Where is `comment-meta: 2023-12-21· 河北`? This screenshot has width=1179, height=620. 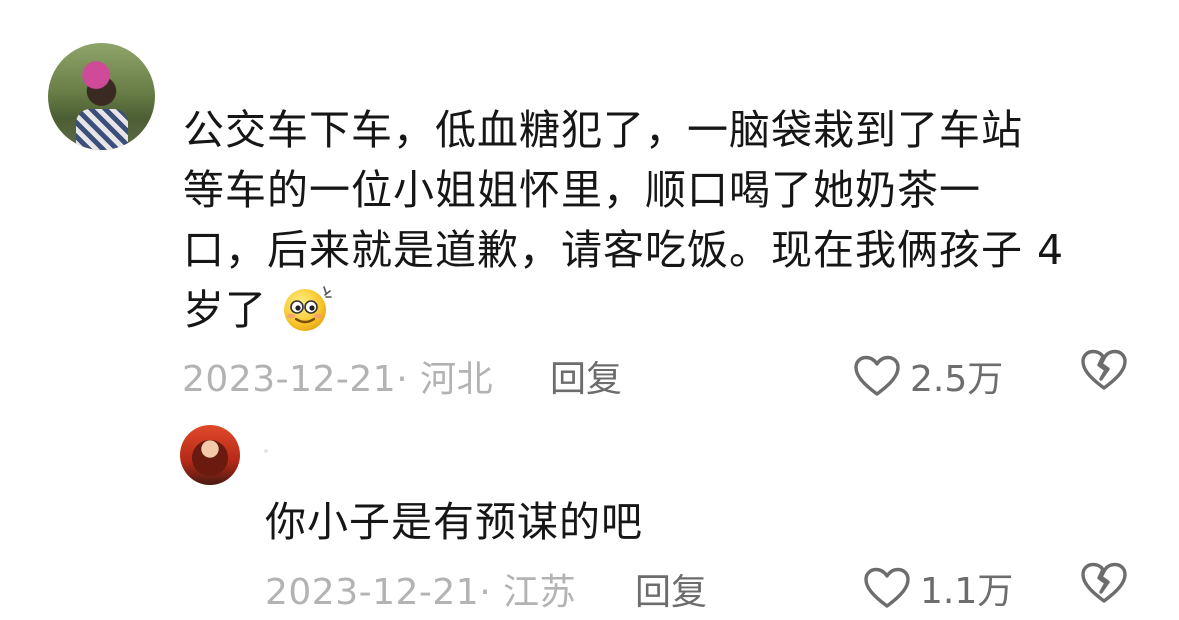 comment-meta: 2023-12-21· 河北 is located at coordinates (337, 376).